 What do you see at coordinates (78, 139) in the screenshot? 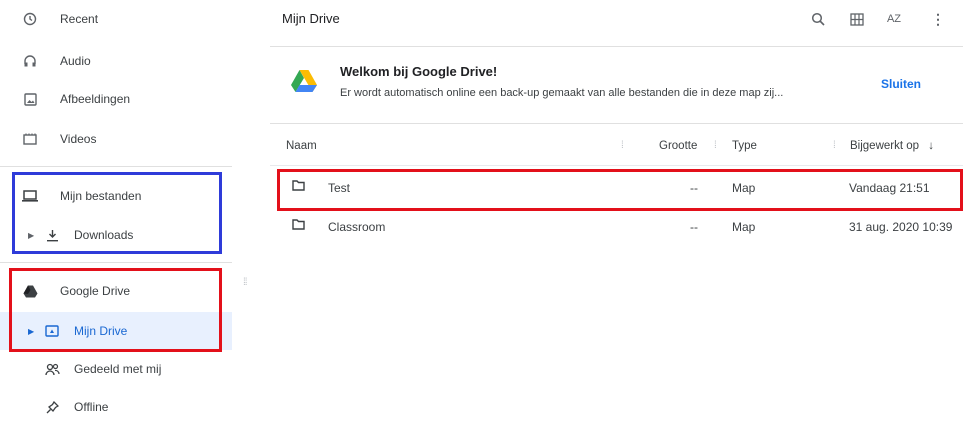
I see `sidebar-item-label: Videos` at bounding box center [78, 139].